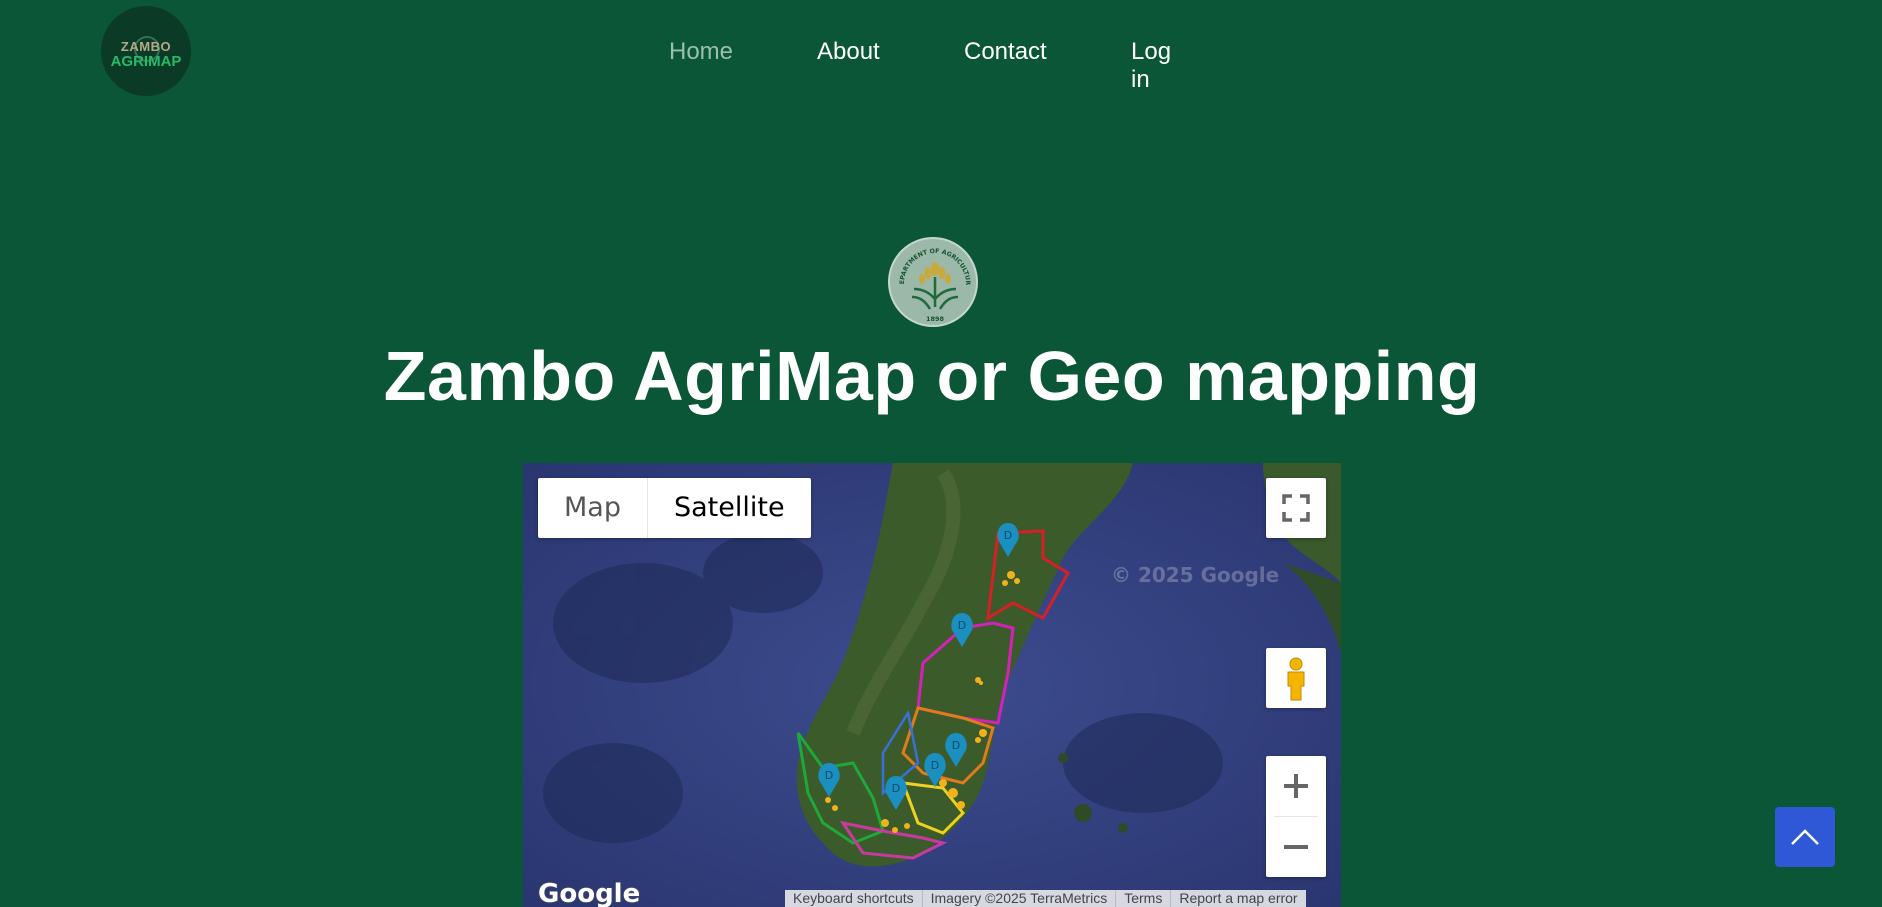  Describe the element at coordinates (853, 898) in the screenshot. I see `keyboard-shortcuts-link: Keyboard shortcuts` at that location.